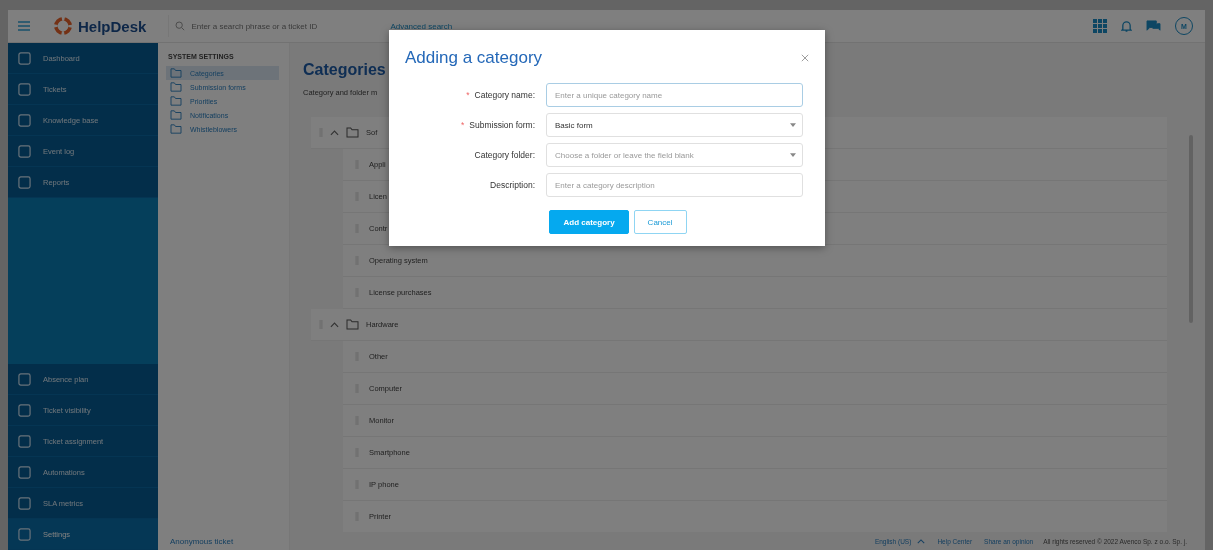 This screenshot has width=1213, height=550. Describe the element at coordinates (504, 155) in the screenshot. I see `field-label: Category folder:` at that location.